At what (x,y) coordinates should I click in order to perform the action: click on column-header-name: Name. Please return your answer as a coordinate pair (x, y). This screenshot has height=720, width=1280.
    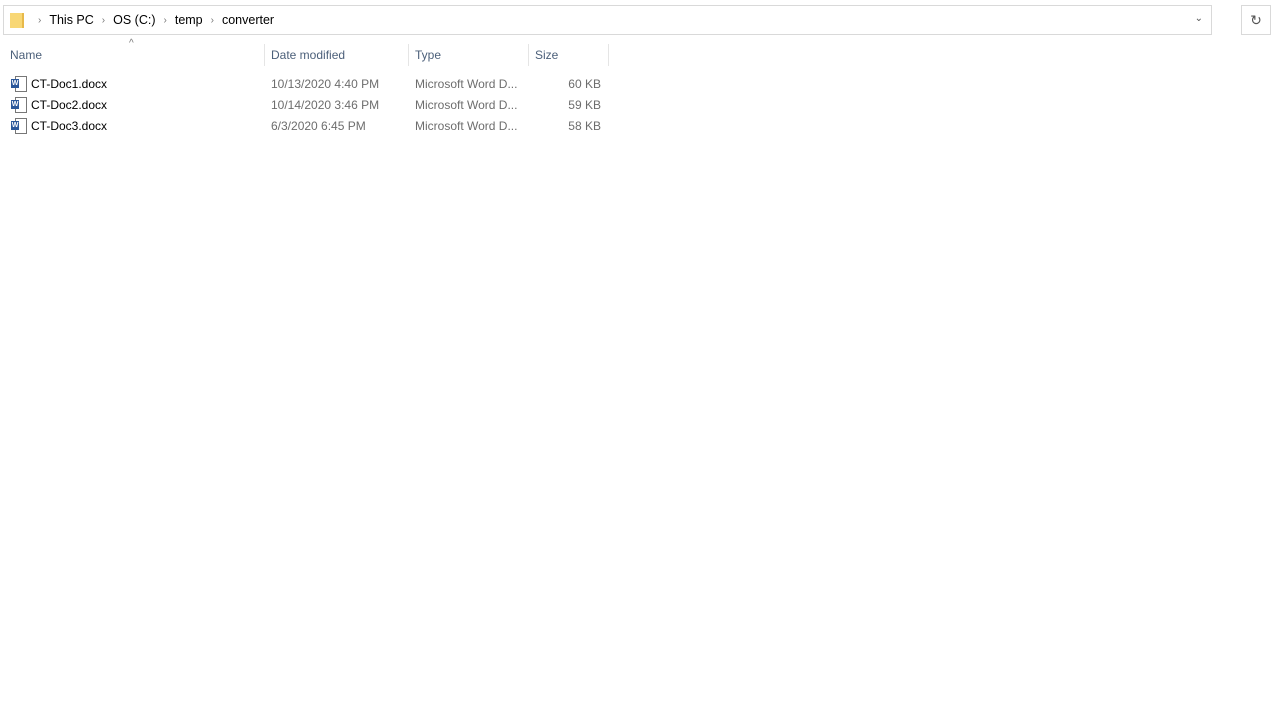
    Looking at the image, I should click on (26, 55).